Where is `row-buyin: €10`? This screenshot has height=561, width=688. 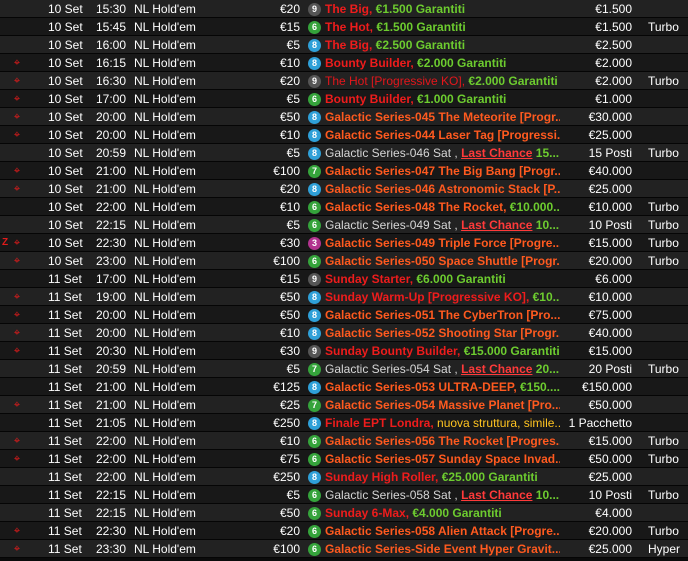 row-buyin: €10 is located at coordinates (289, 207).